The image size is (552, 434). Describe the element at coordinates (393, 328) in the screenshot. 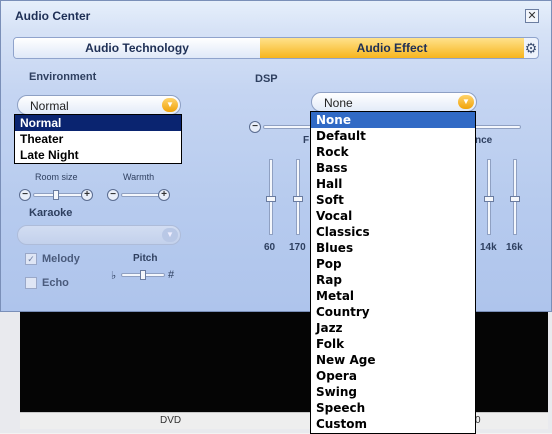

I see `dsp-option: Jazz` at that location.